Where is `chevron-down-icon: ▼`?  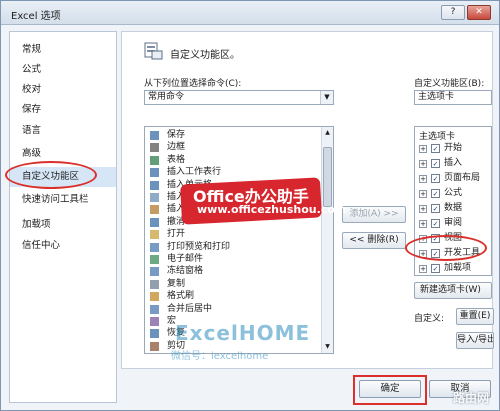 chevron-down-icon: ▼ is located at coordinates (326, 97).